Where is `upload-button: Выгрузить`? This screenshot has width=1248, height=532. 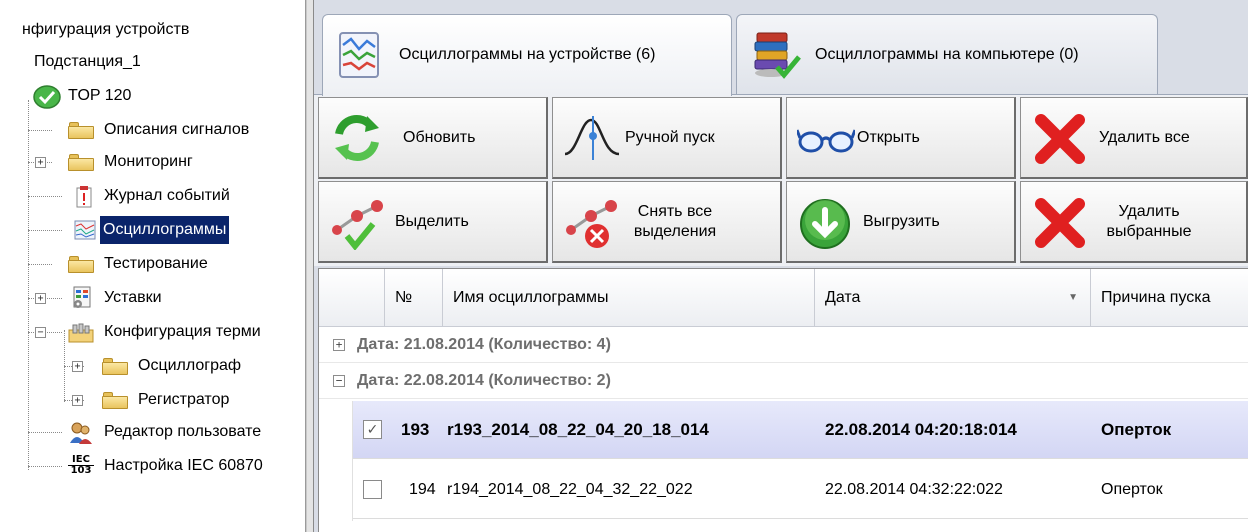
upload-button: Выгрузить is located at coordinates (901, 222).